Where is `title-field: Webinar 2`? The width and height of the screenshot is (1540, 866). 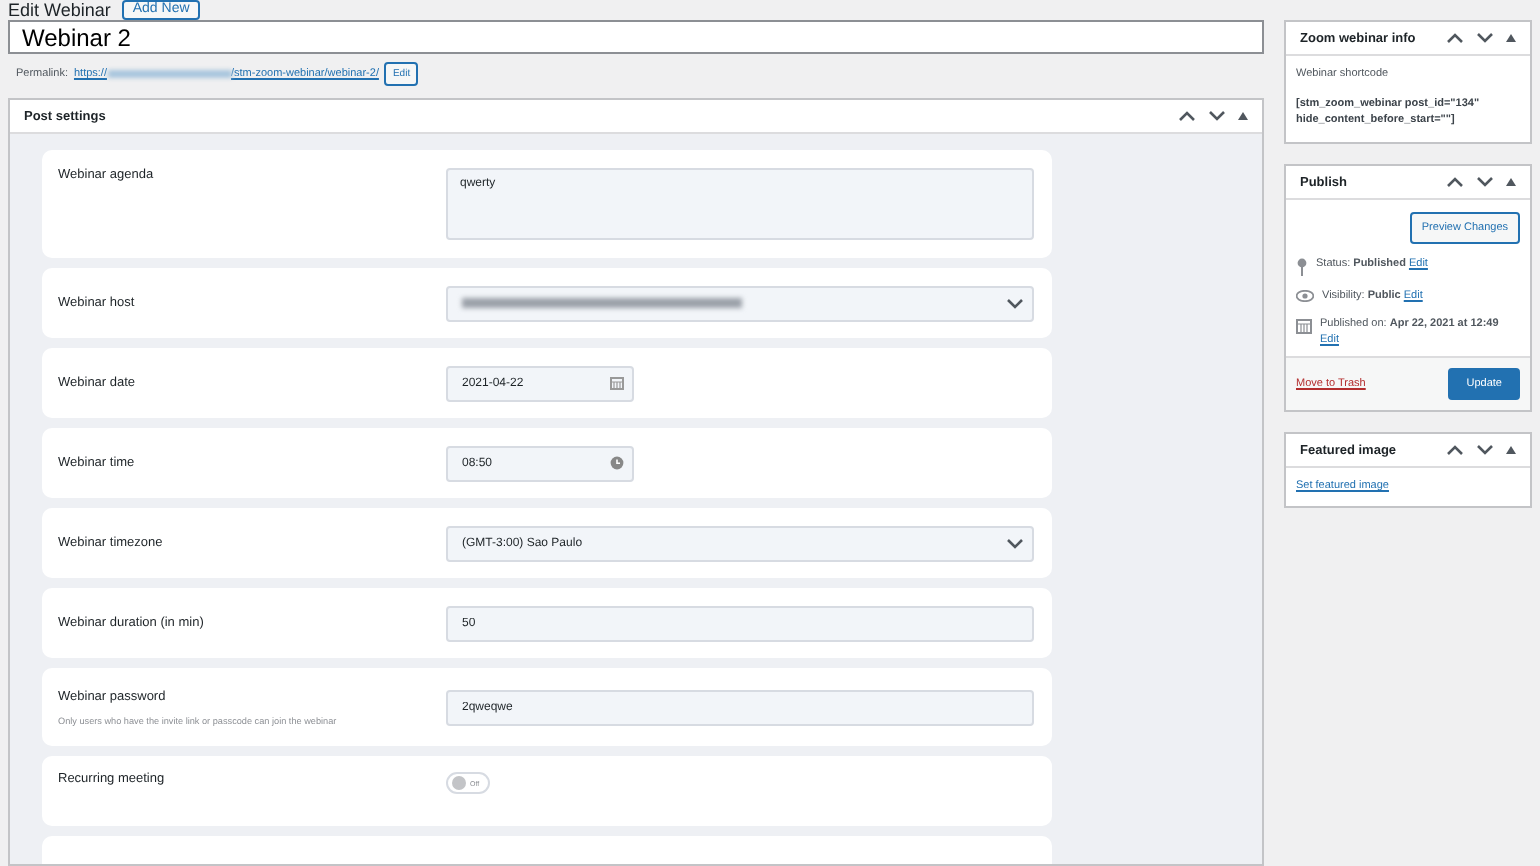 title-field: Webinar 2 is located at coordinates (636, 37).